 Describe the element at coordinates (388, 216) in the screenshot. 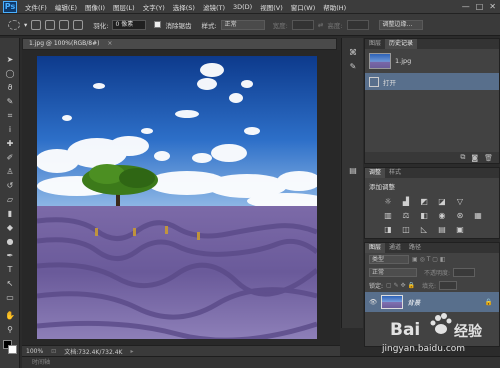

I see `hue-icon: ▥` at that location.